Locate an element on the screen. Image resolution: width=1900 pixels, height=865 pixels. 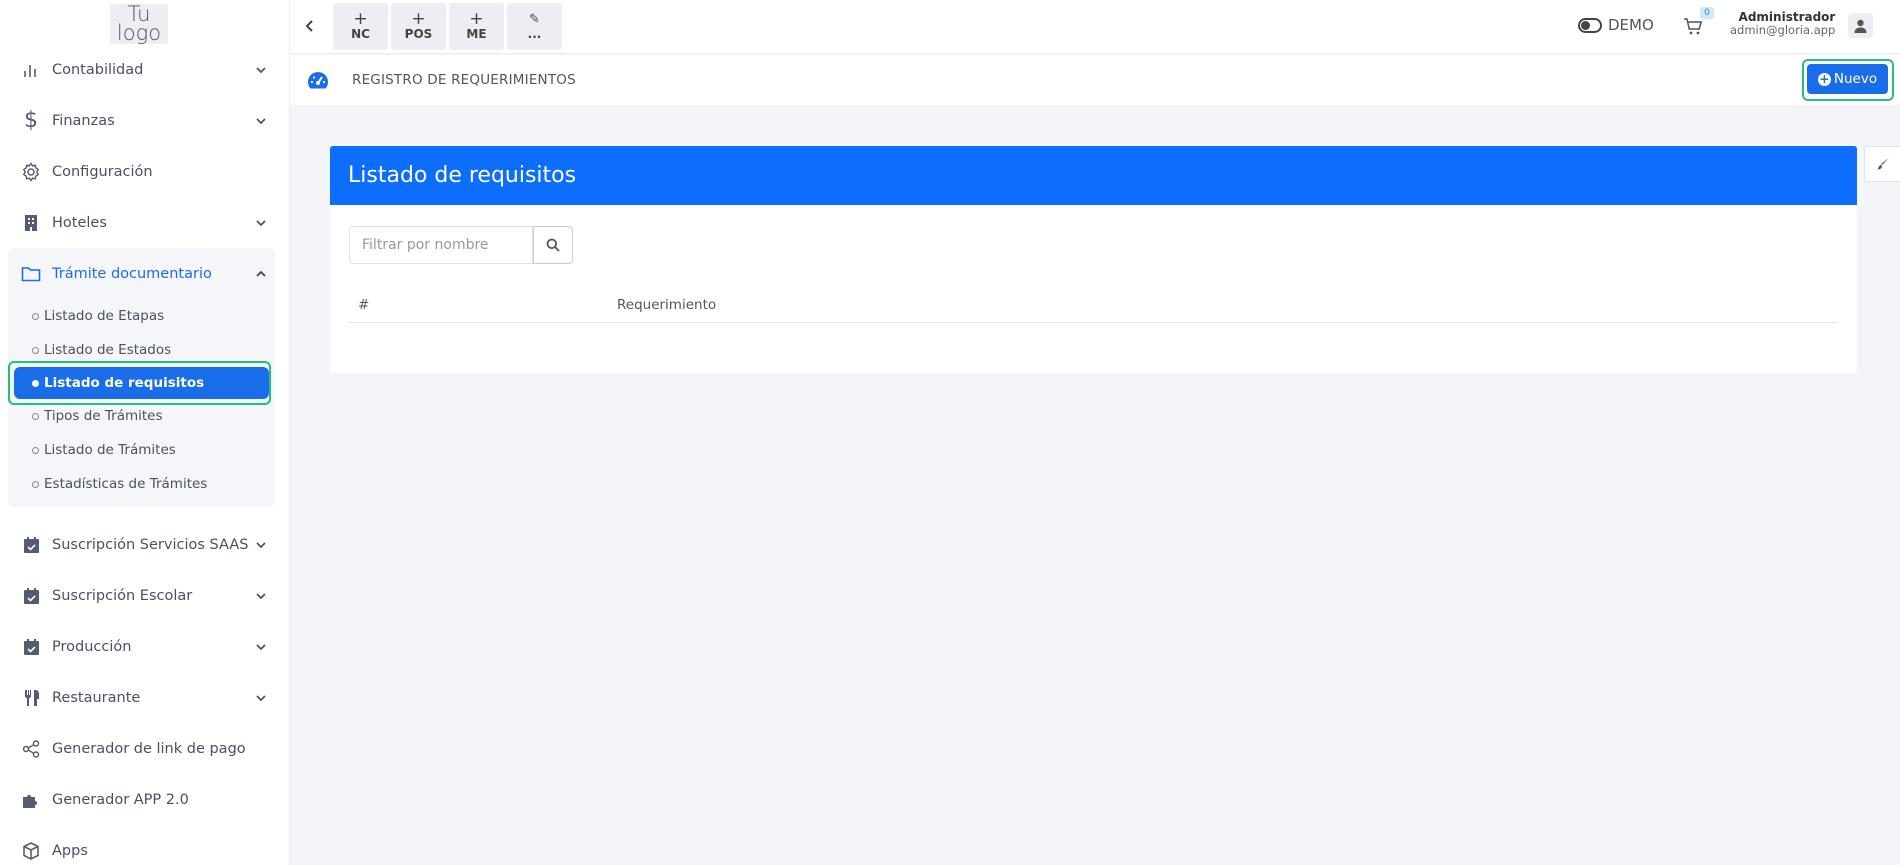
chevron-left-icon is located at coordinates (309, 26).